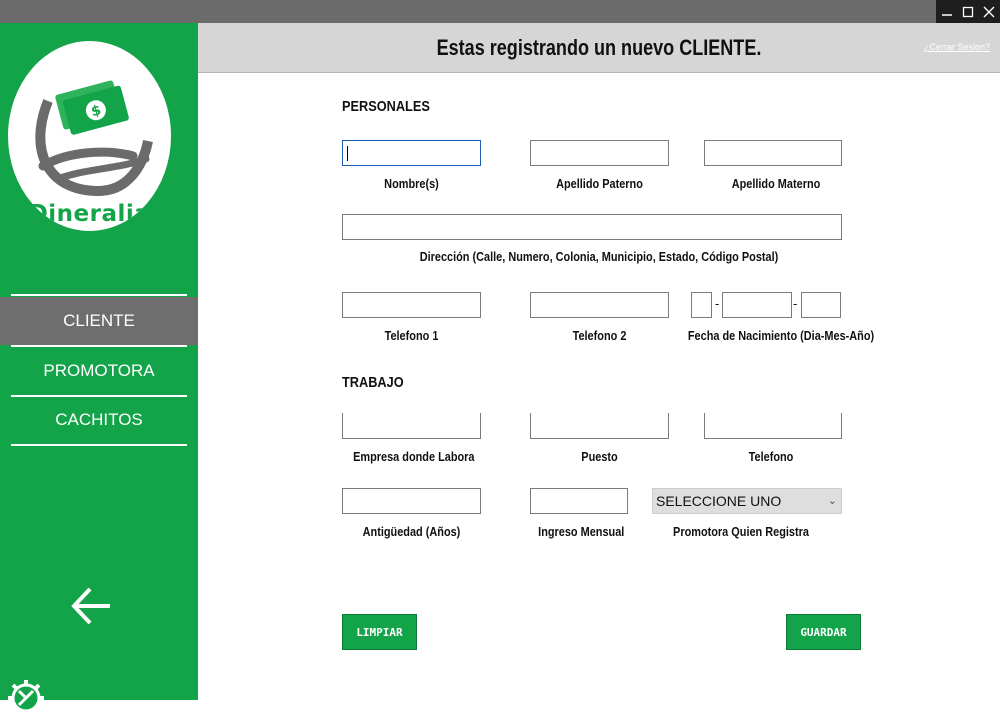 The height and width of the screenshot is (723, 1000). Describe the element at coordinates (92, 606) in the screenshot. I see `arrow-left-icon` at that location.